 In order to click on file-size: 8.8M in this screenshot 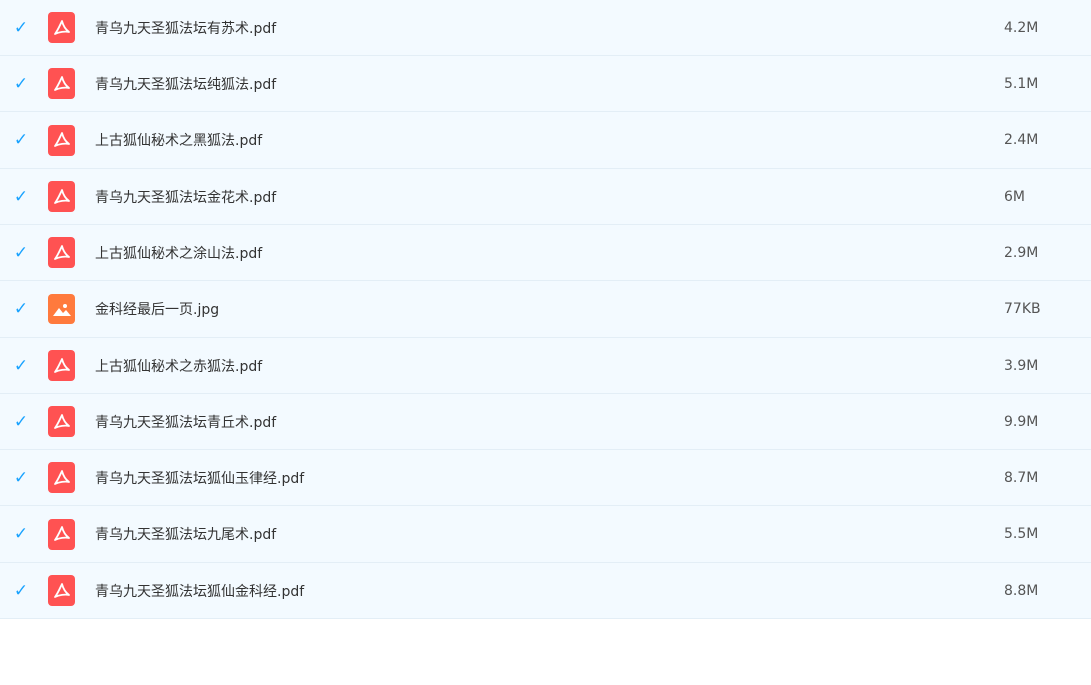, I will do `click(1021, 590)`.